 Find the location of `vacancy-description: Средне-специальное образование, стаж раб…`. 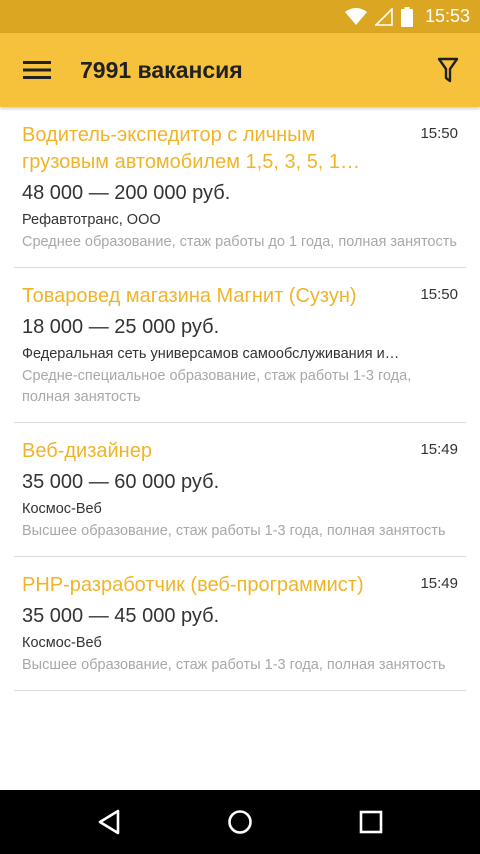

vacancy-description: Средне-специальное образование, стаж раб… is located at coordinates (217, 386).